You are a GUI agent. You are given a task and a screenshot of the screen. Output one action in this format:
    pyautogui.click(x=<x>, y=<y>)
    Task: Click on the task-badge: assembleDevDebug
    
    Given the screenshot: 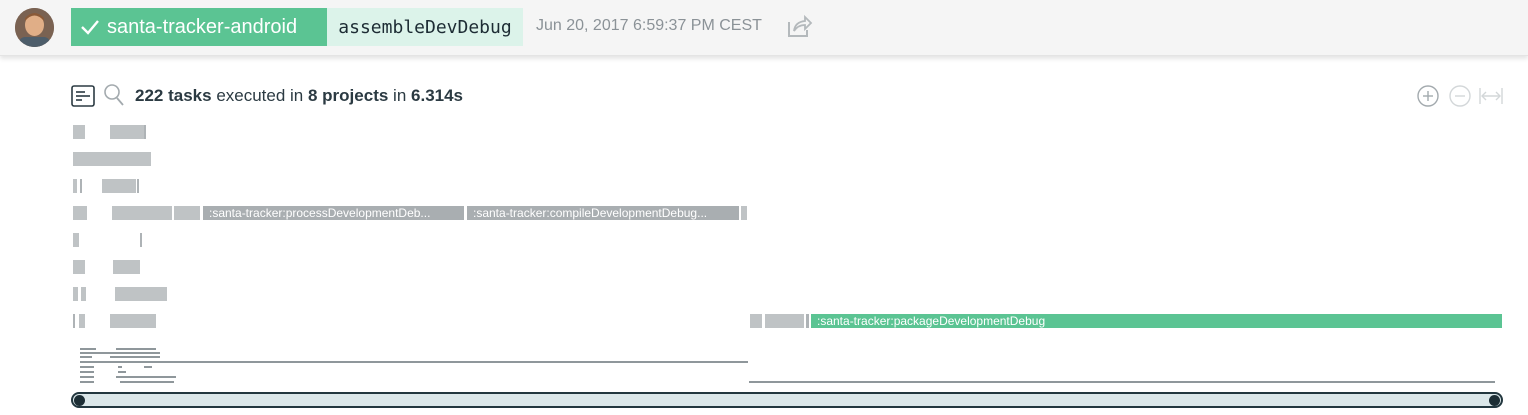 What is the action you would take?
    pyautogui.click(x=425, y=27)
    